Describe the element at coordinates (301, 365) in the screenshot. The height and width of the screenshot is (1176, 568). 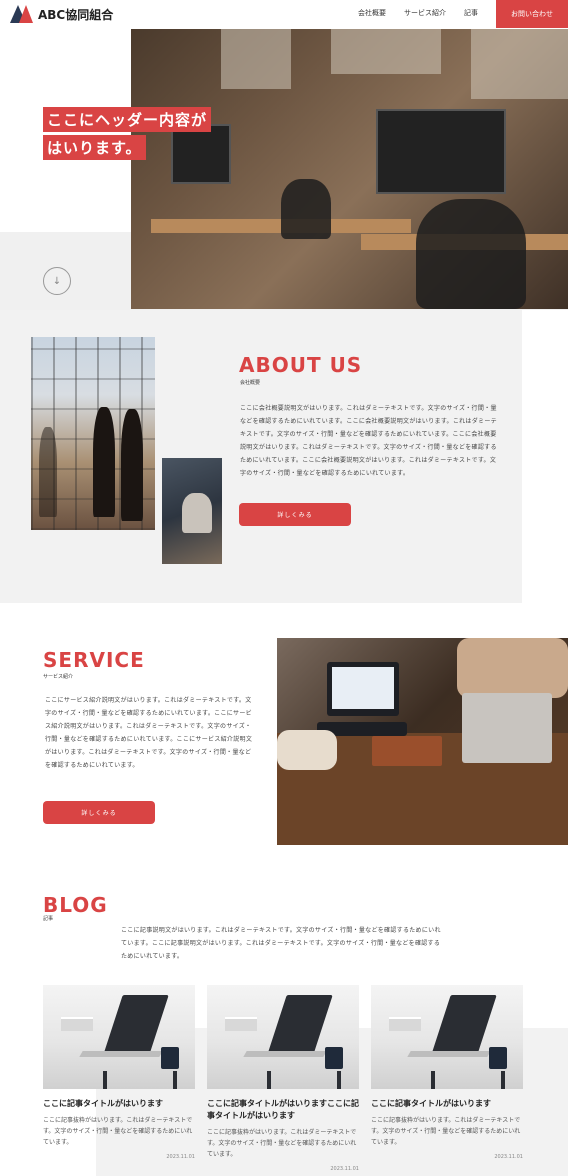
I see `about-title: ABOUT US` at that location.